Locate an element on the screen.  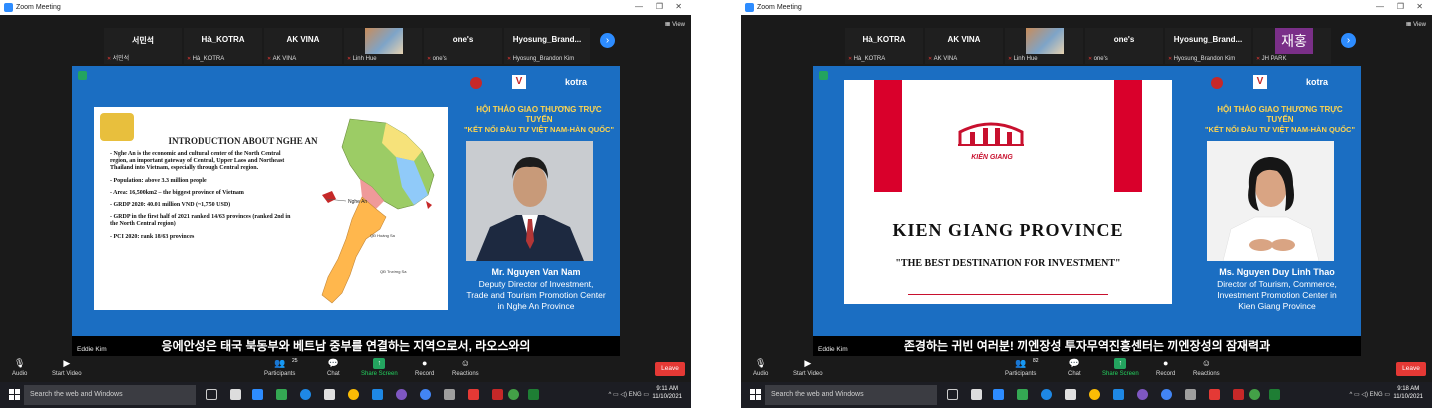
muted-icon: 서민석 is located at coordinates (118, 57).